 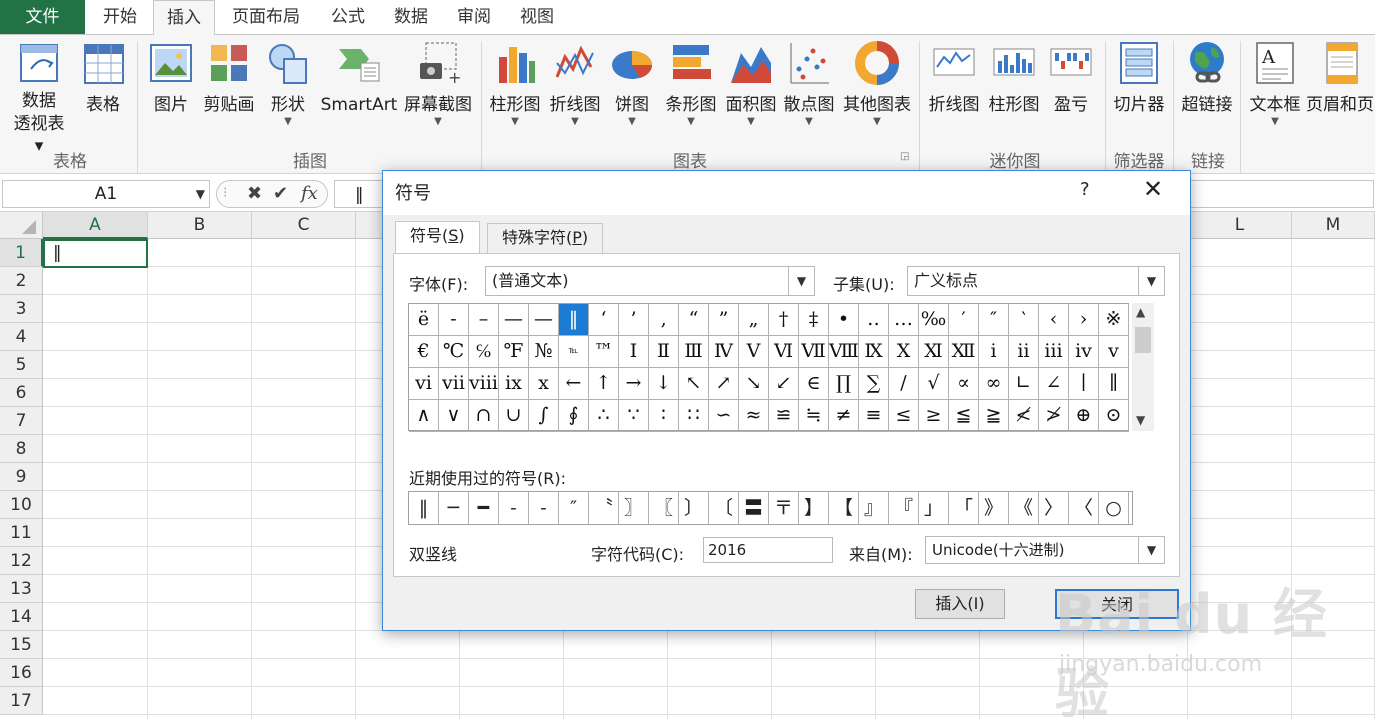 What do you see at coordinates (994, 384) in the screenshot?
I see `symbol-cell: ∞` at bounding box center [994, 384].